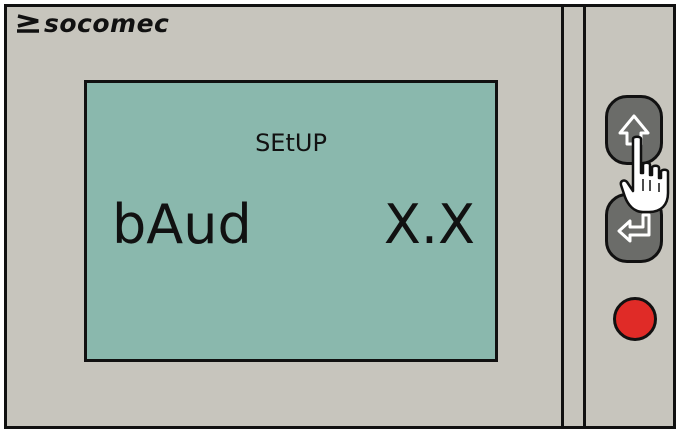 Image resolution: width=680 pixels, height=433 pixels. I want to click on socomec-logo-icon, so click(28, 23).